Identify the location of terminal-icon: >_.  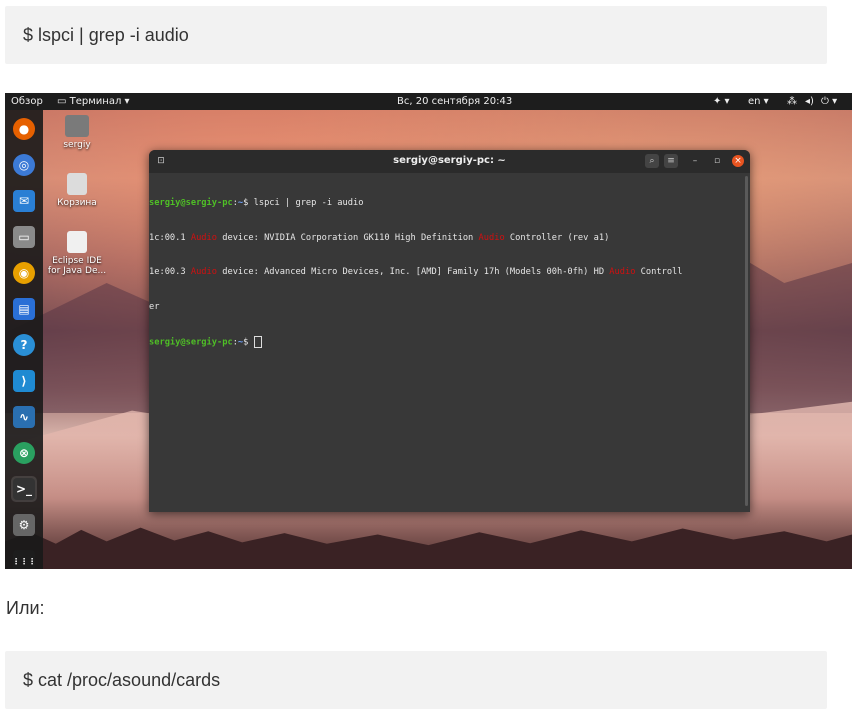
(24, 489).